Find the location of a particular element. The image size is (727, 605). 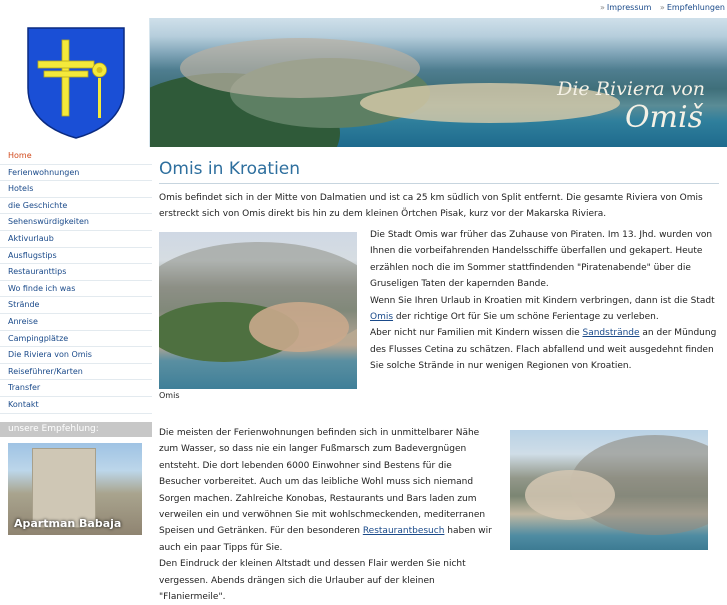

sidebar-item-campingplaetze: Campingplätze is located at coordinates (76, 339).